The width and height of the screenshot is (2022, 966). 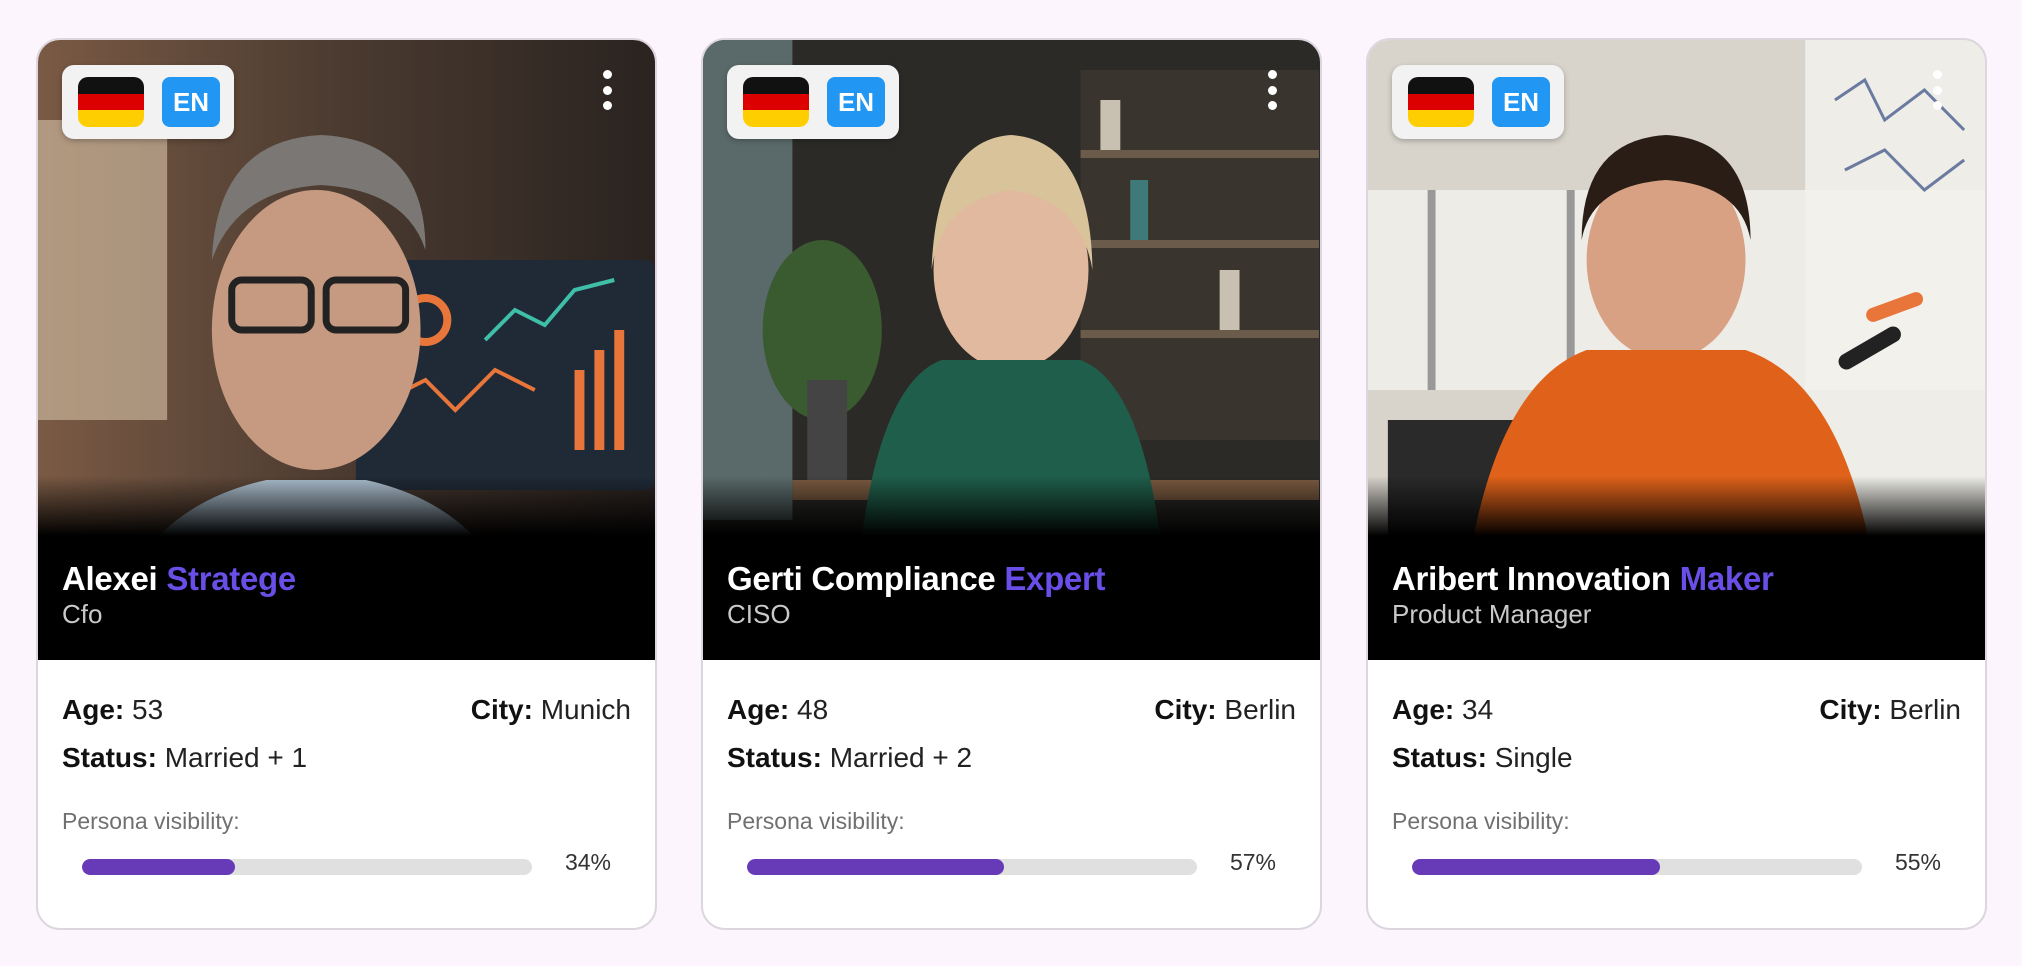 What do you see at coordinates (1252, 862) in the screenshot?
I see `visibility-percent: 57%` at bounding box center [1252, 862].